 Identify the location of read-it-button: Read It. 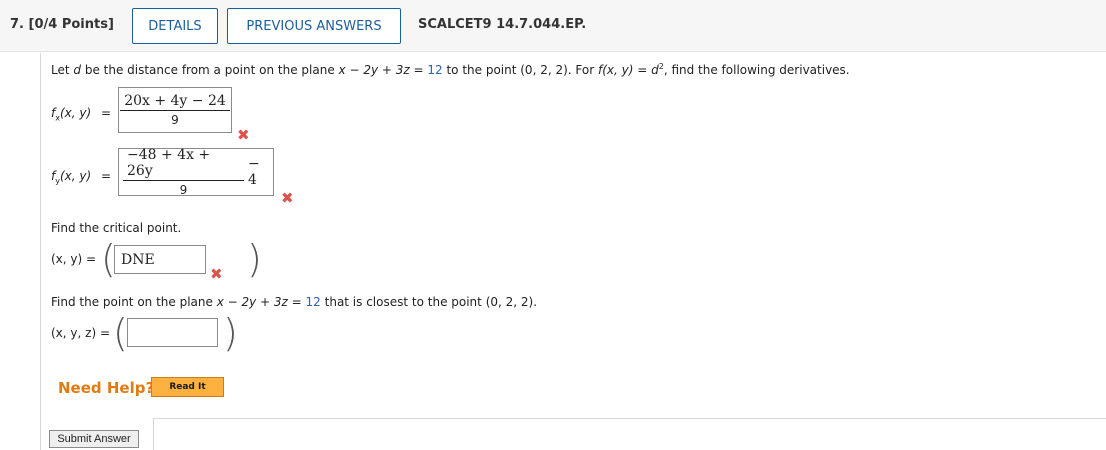
(187, 387).